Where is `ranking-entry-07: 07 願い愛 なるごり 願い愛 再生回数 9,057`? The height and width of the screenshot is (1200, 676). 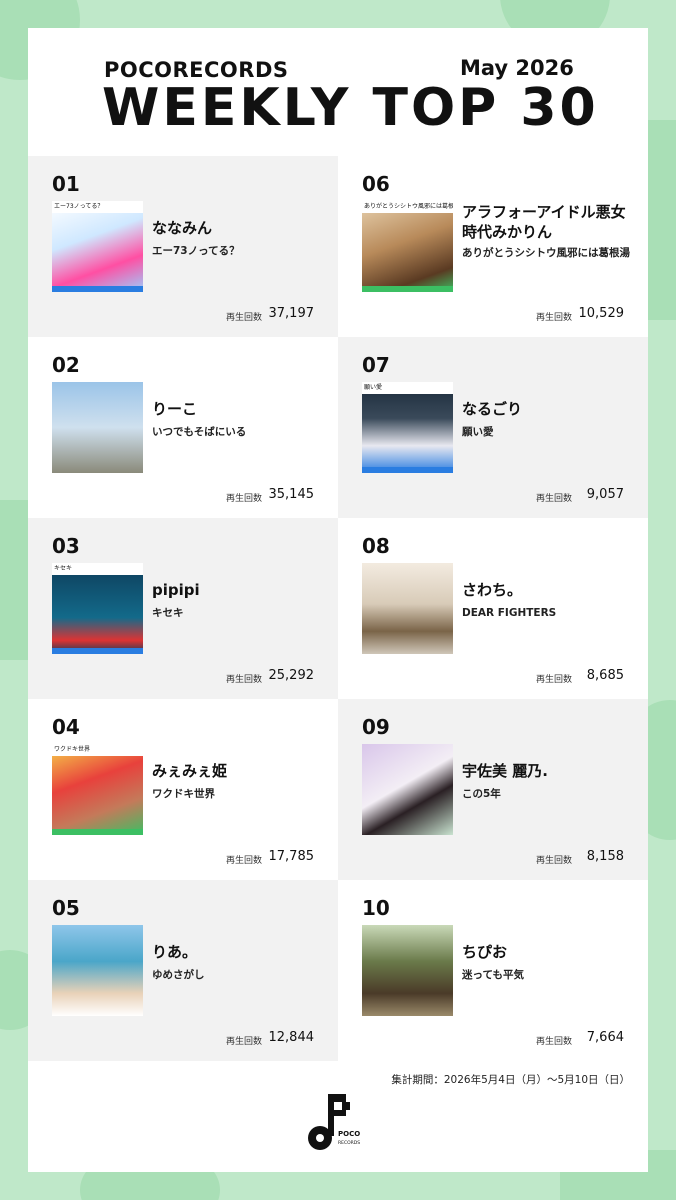
ranking-entry-07: 07 願い愛 なるごり 願い愛 再生回数 9,057 is located at coordinates (493, 427).